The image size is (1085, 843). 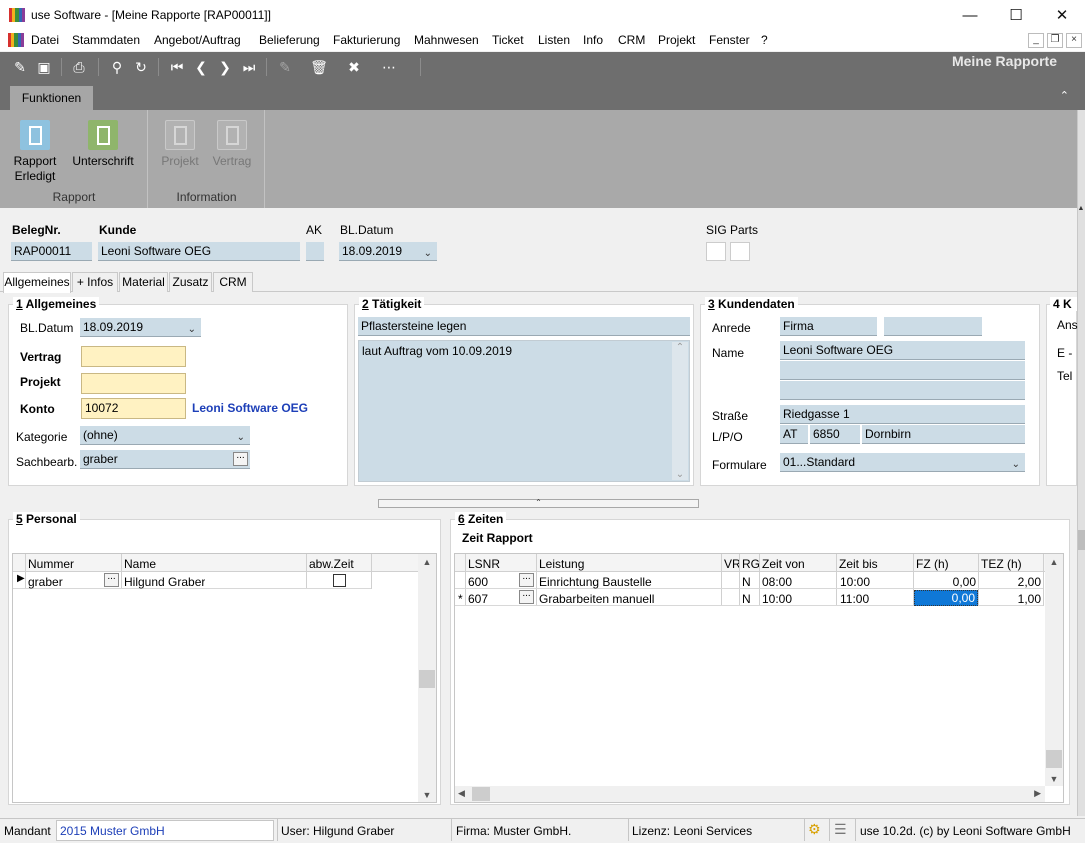 What do you see at coordinates (319, 66) in the screenshot?
I see `delete-icon: 🗑` at bounding box center [319, 66].